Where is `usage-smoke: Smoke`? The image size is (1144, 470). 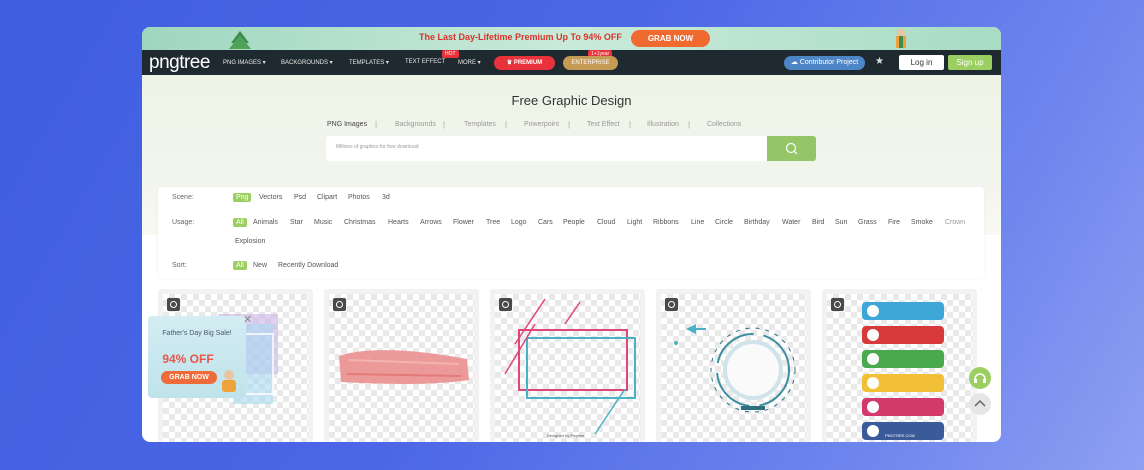
usage-smoke: Smoke is located at coordinates (922, 222).